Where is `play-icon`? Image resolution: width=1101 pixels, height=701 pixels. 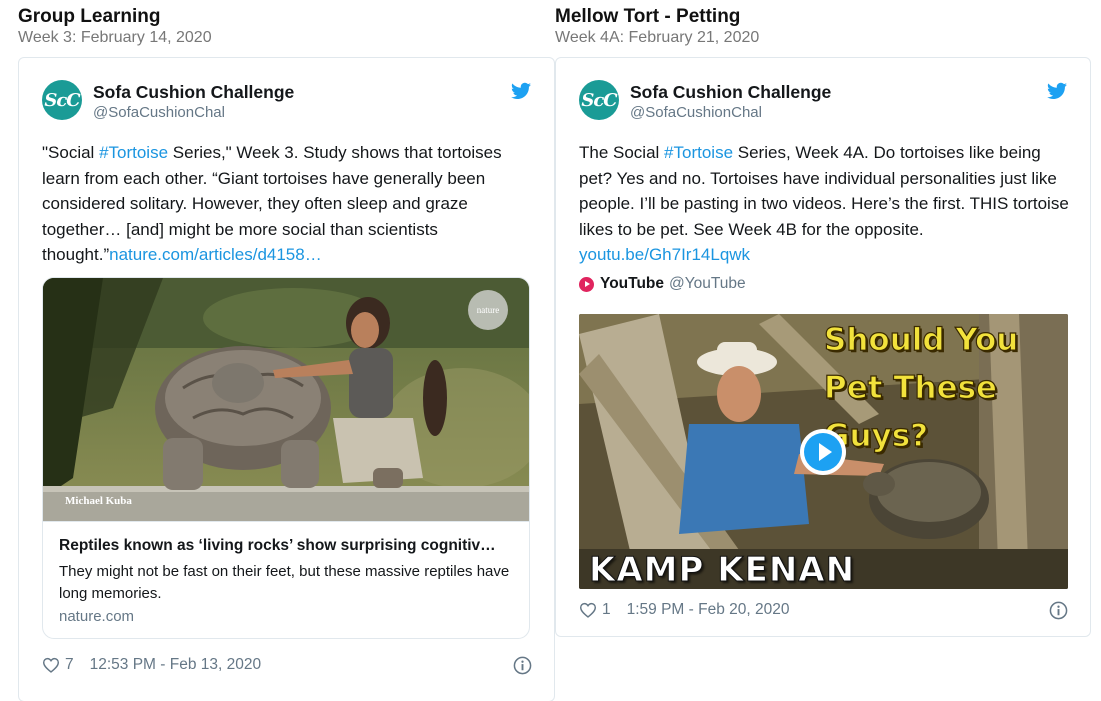
play-icon is located at coordinates (823, 452).